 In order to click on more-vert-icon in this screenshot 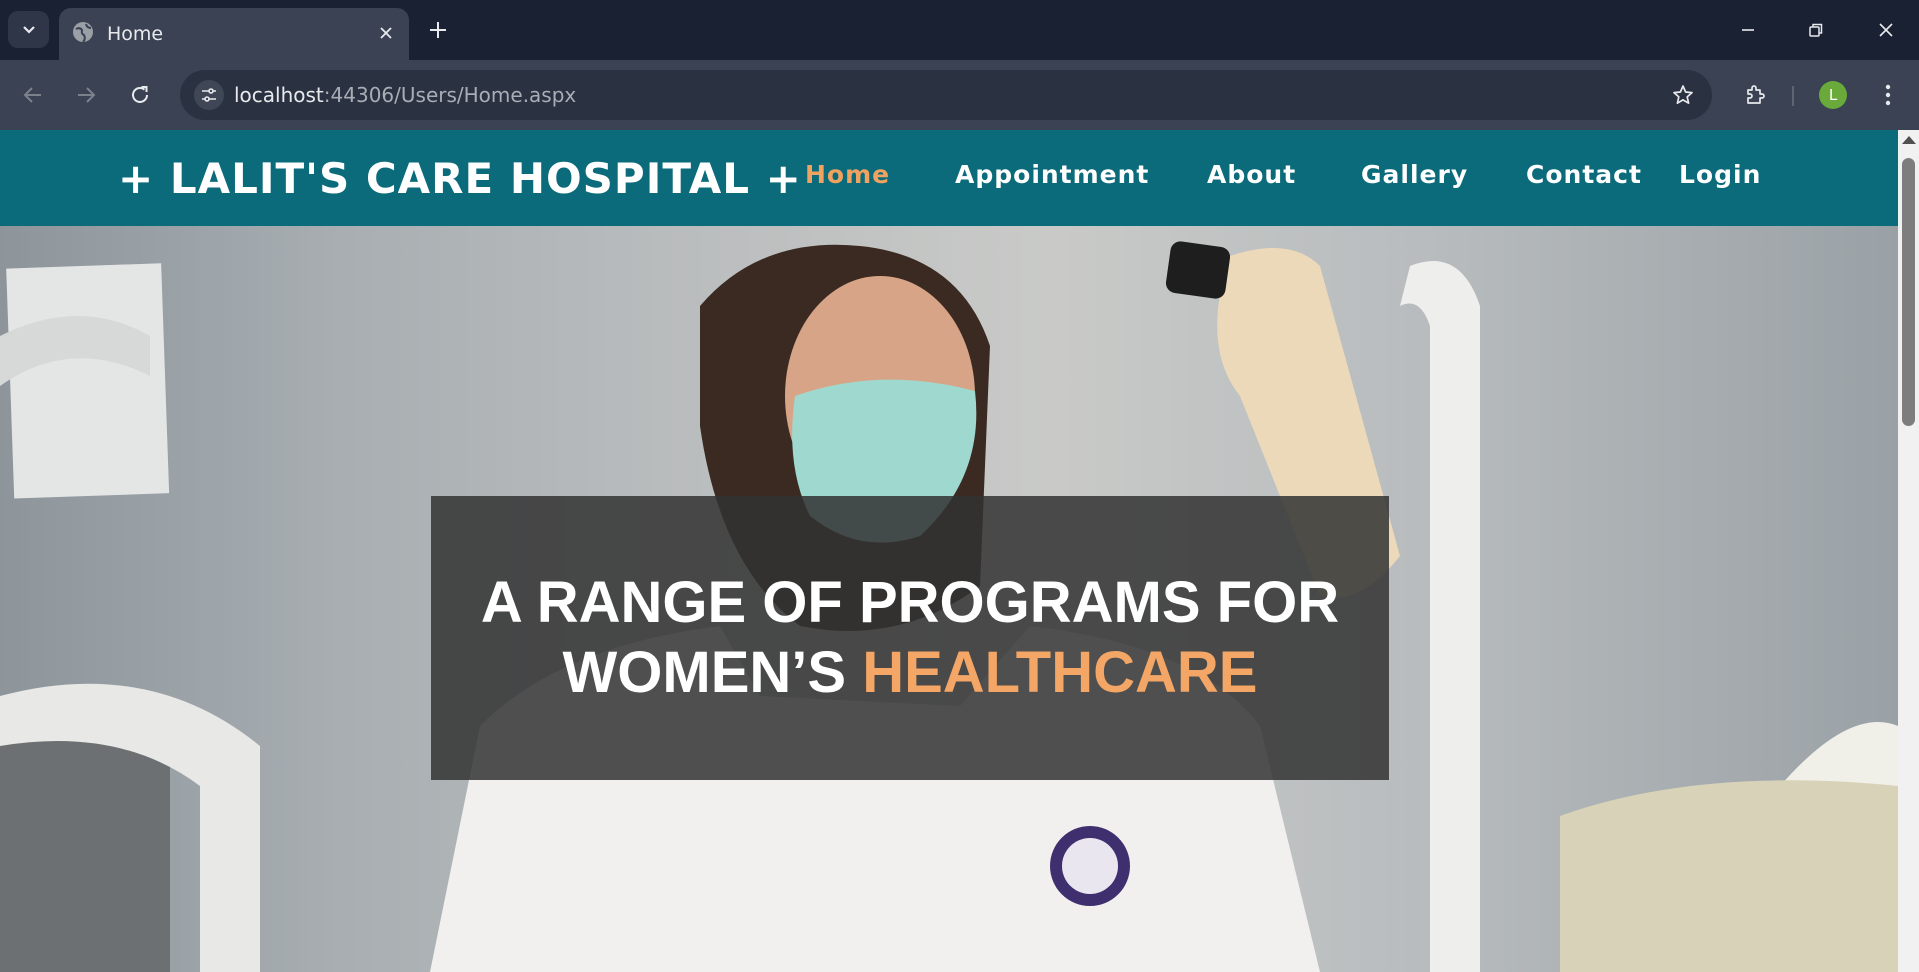, I will do `click(1888, 95)`.